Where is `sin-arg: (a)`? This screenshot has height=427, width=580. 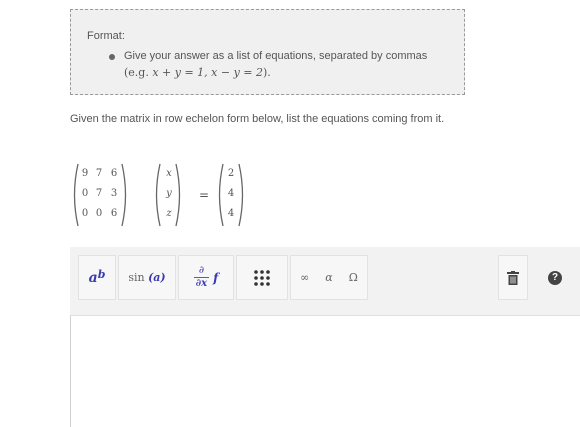
sin-arg: (a) is located at coordinates (157, 277).